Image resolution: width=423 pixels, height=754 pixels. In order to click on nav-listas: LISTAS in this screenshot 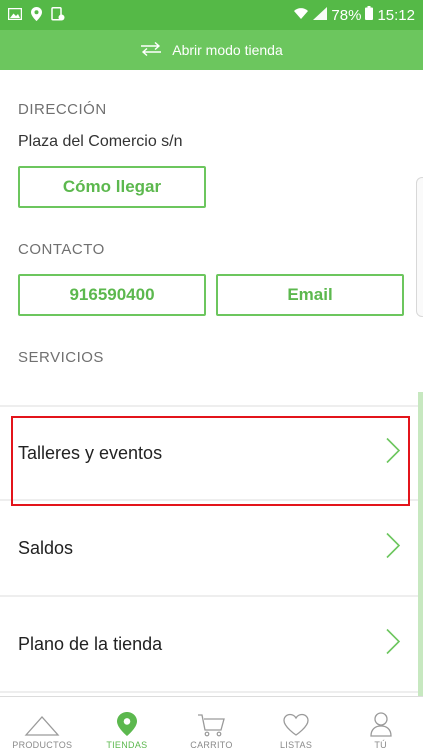, I will do `click(296, 725)`.